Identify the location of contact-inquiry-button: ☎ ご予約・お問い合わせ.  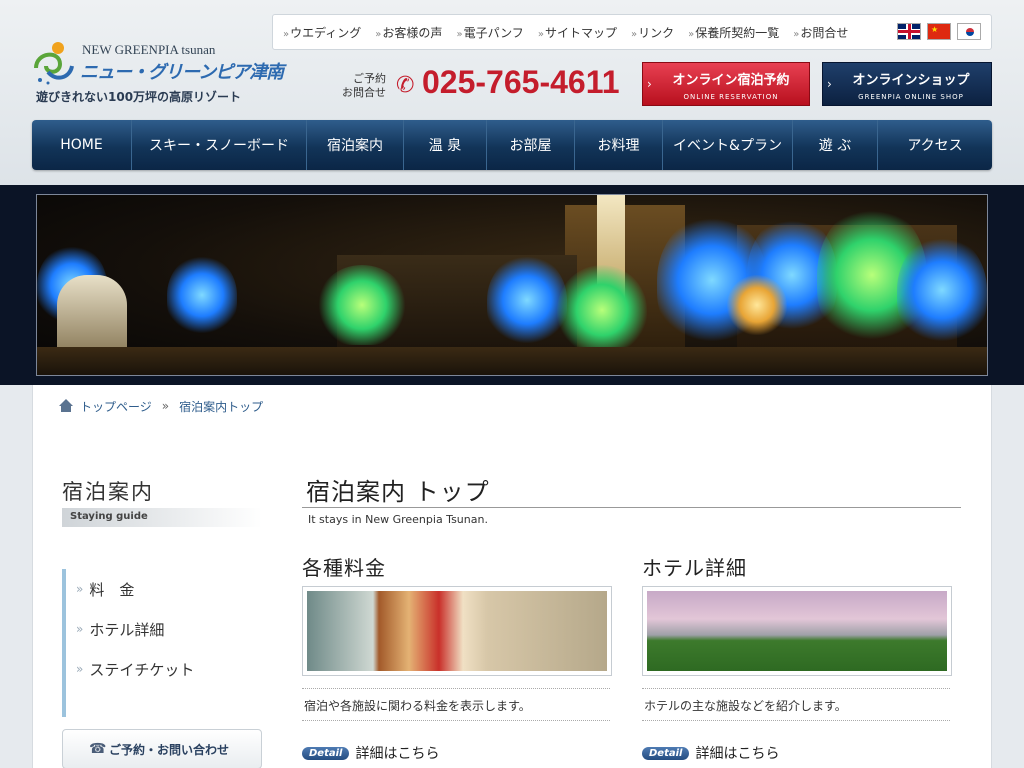
(162, 748).